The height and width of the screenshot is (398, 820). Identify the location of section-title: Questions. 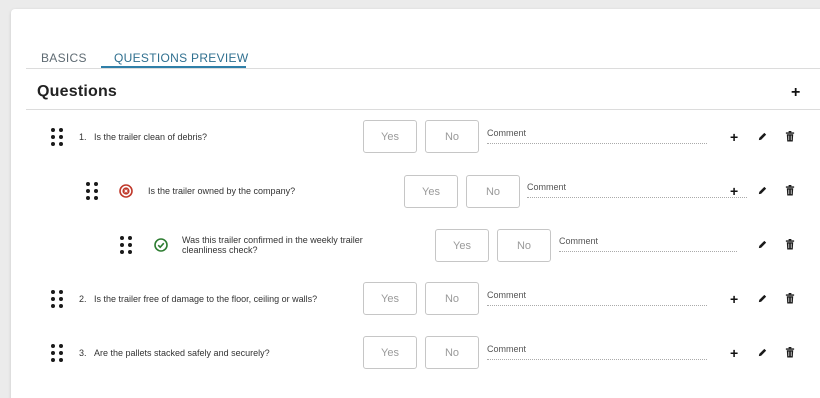
(77, 91).